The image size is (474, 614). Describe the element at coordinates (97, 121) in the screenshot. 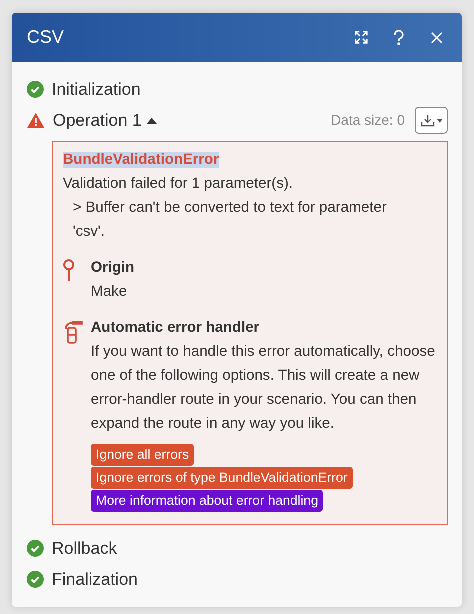

I see `stage-name: Operation 1` at that location.